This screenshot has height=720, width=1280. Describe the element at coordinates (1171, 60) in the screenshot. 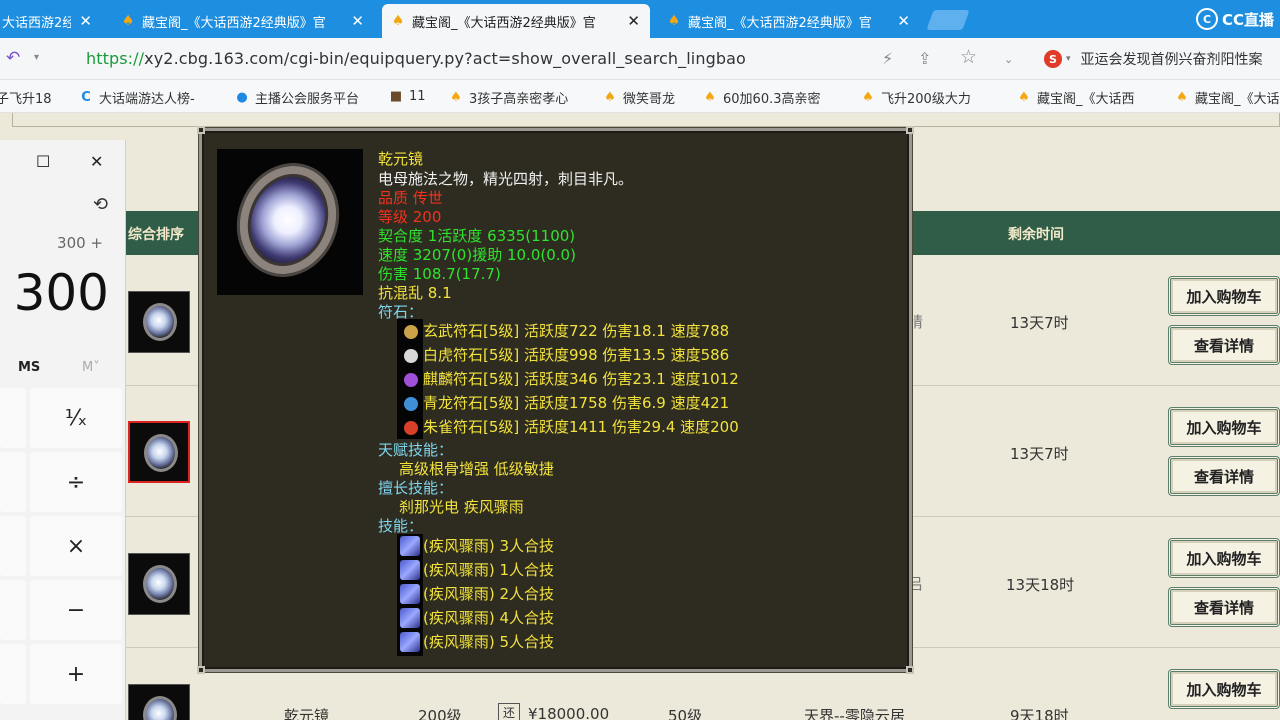

I see `search-text: 亚运会发现首例兴奋剂阳性案` at that location.